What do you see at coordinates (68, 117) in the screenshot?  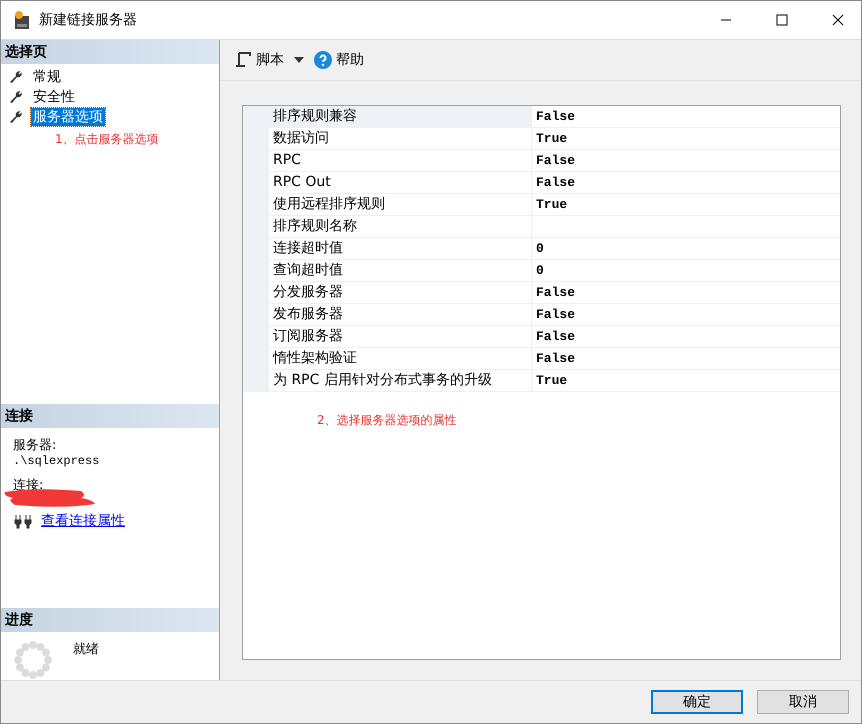 I see `sidebar-item: 服务器选项` at bounding box center [68, 117].